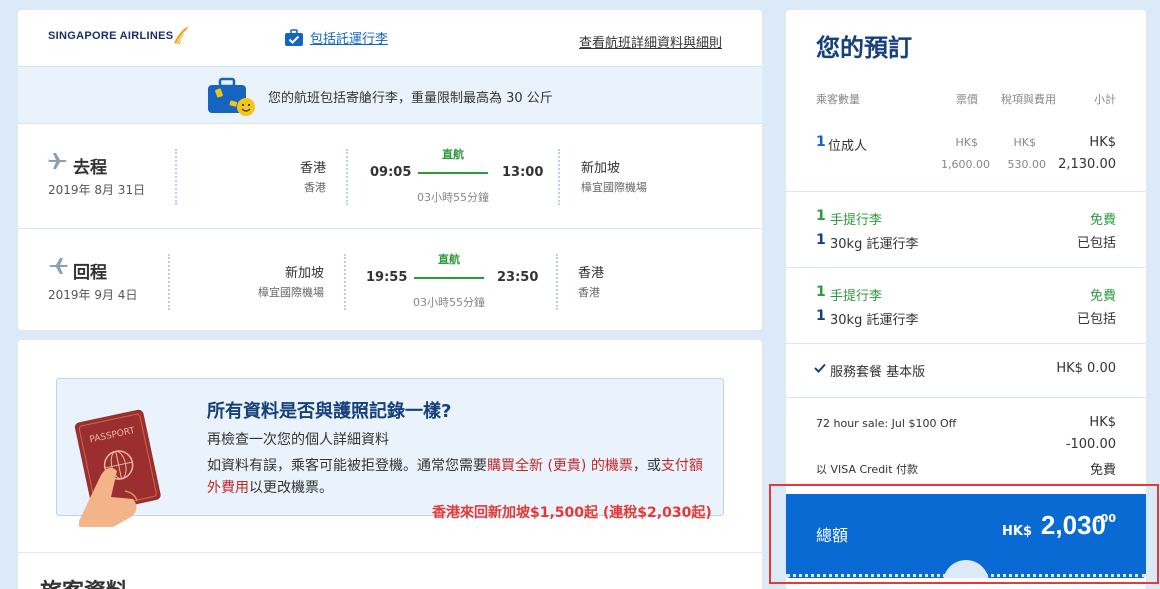 This screenshot has width=1160, height=589. Describe the element at coordinates (449, 259) in the screenshot. I see `return-direct-label: 直航` at that location.